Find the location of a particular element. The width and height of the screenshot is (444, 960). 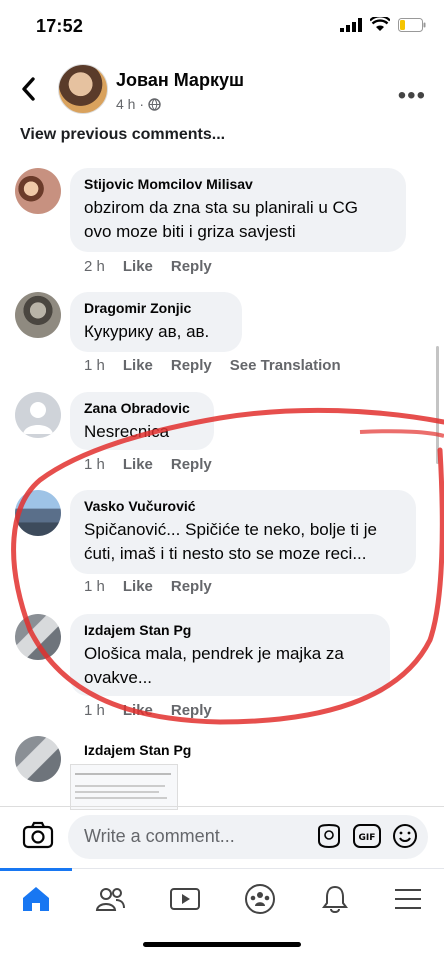

nav-home is located at coordinates (36, 899).